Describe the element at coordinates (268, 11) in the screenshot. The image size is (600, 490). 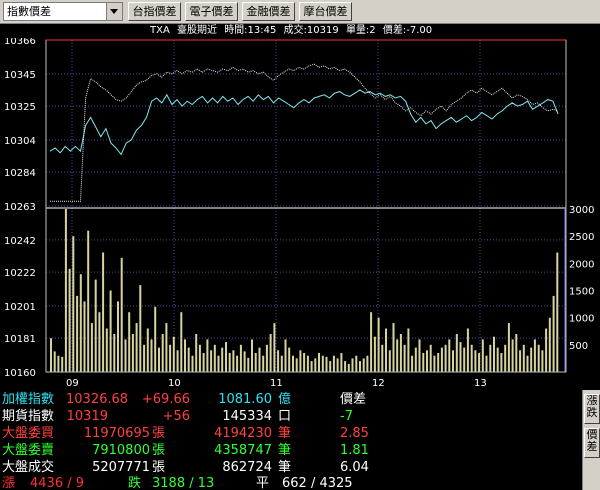
I see `finance-spread-button: 金融價差` at that location.